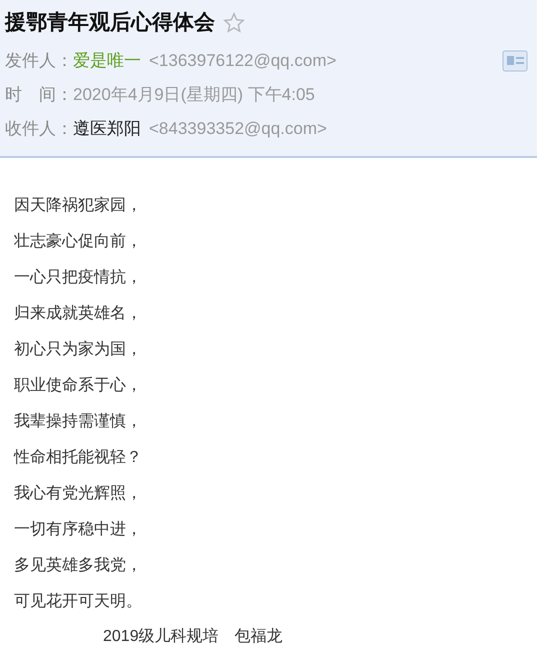 Image resolution: width=555 pixels, height=658 pixels. What do you see at coordinates (242, 61) in the screenshot?
I see `email-address: <1363976122@qq.com>` at bounding box center [242, 61].